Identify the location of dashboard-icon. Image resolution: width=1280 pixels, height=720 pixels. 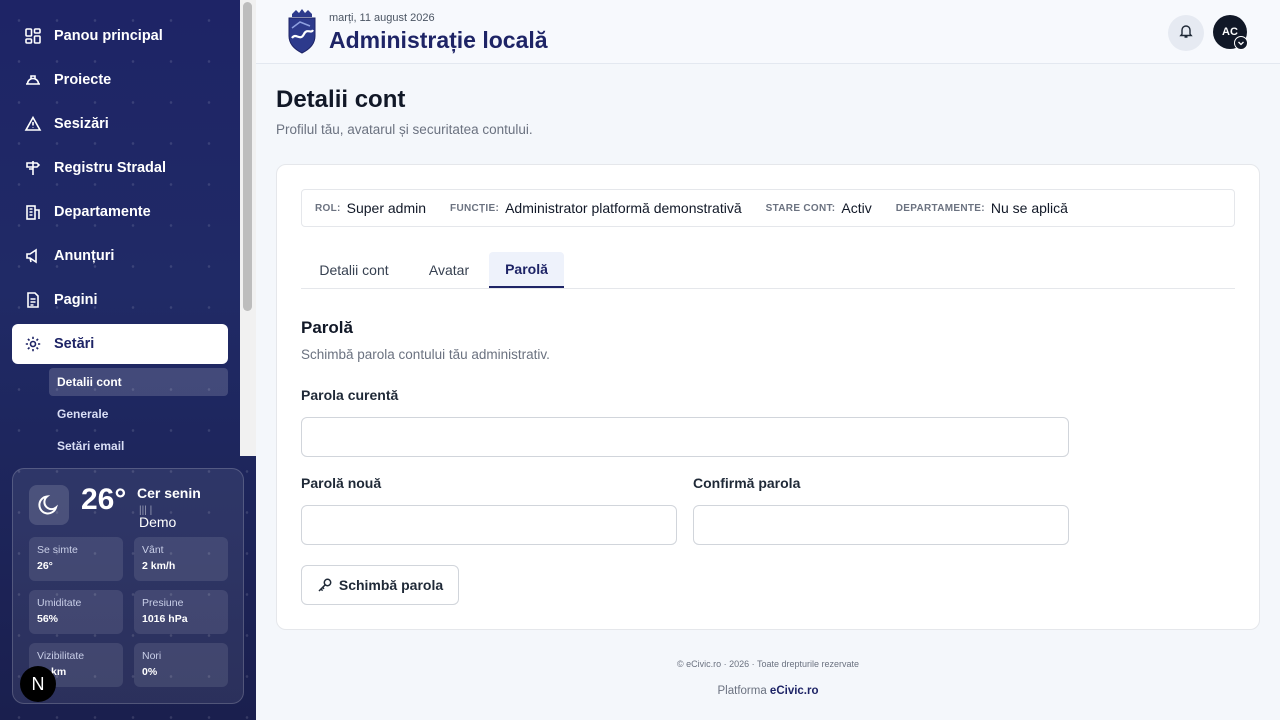
(33, 36).